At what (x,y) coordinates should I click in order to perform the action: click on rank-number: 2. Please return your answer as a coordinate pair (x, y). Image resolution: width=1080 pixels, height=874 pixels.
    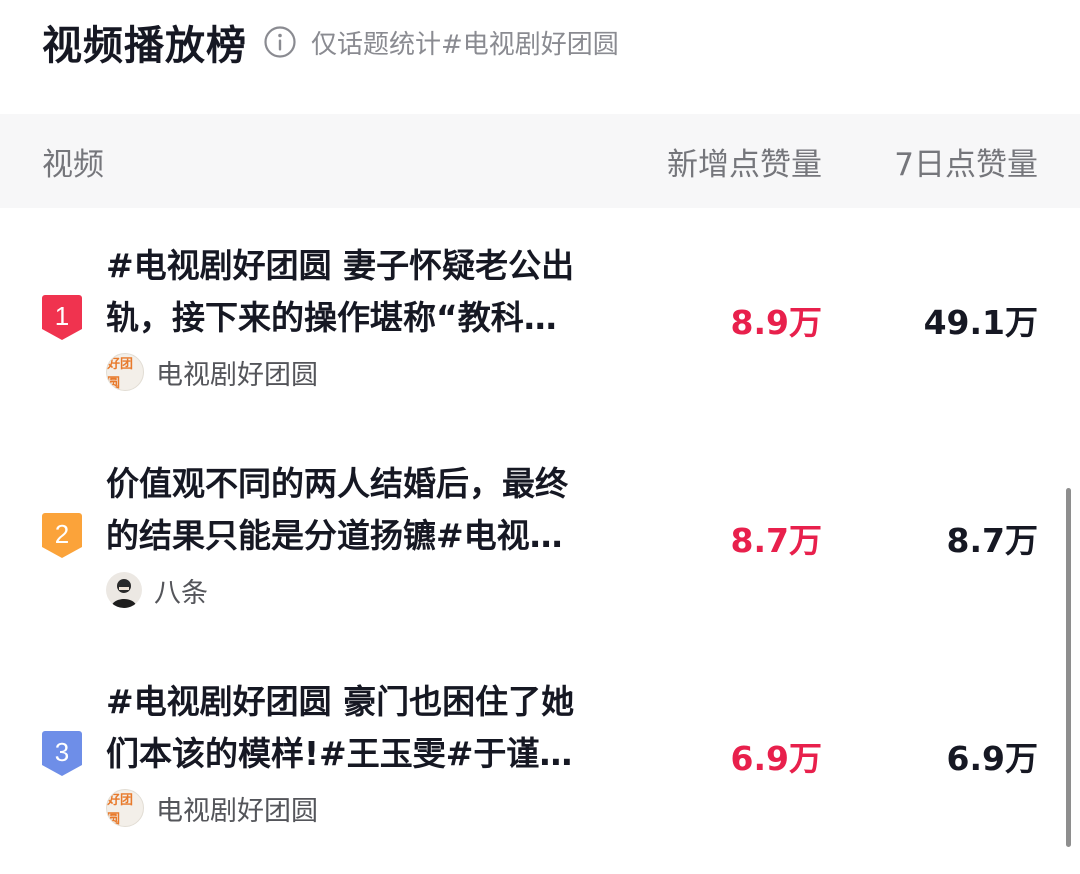
    Looking at the image, I should click on (62, 534).